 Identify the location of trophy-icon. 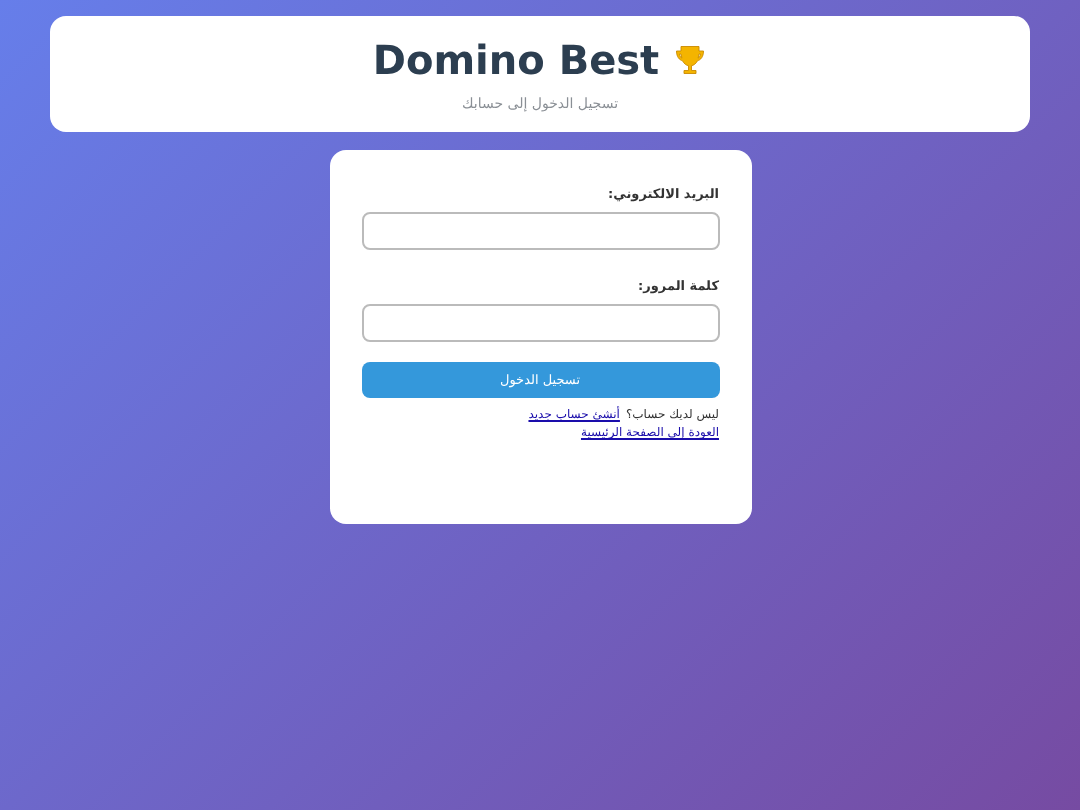
(689, 60).